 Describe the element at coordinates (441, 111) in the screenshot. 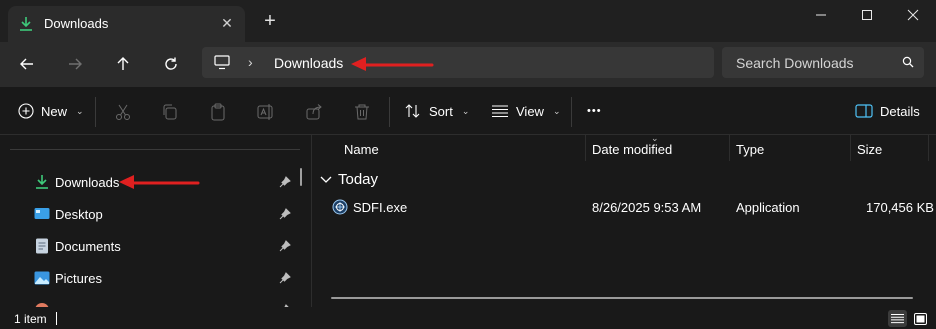

I see `sort-label: Sort` at that location.